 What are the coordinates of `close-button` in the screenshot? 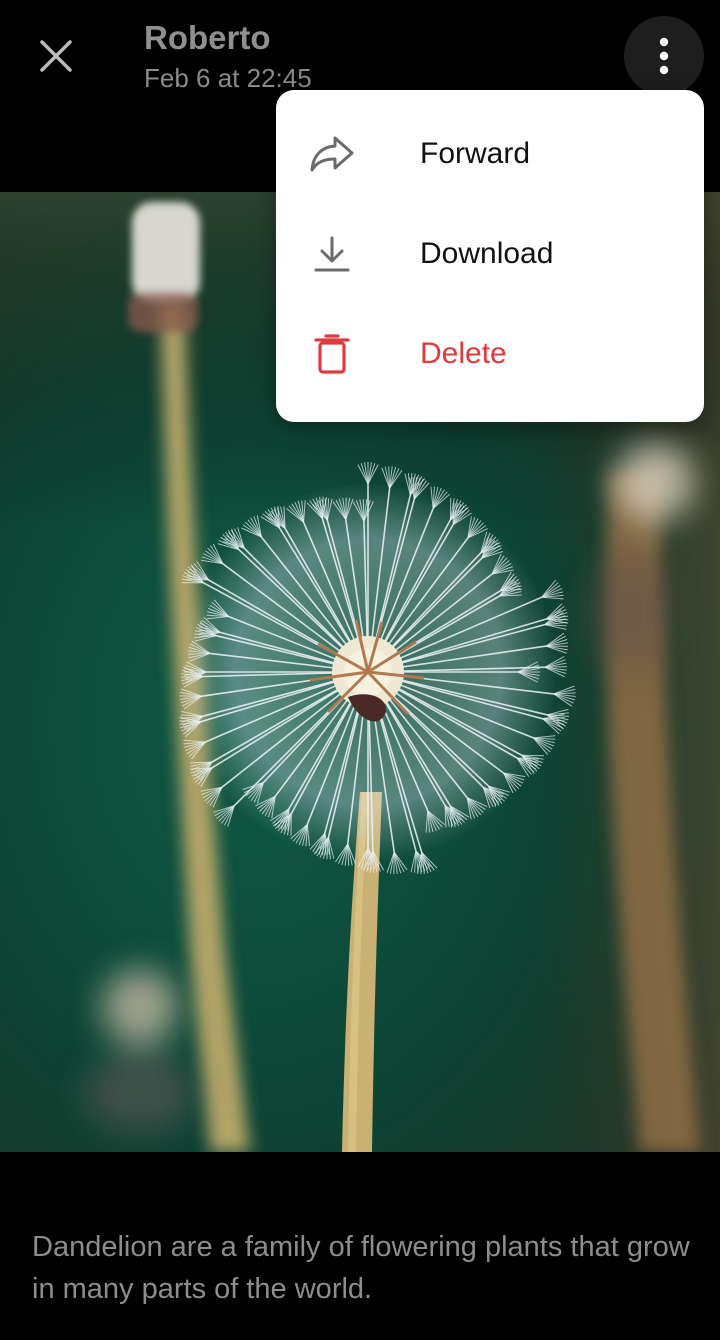 It's located at (56, 56).